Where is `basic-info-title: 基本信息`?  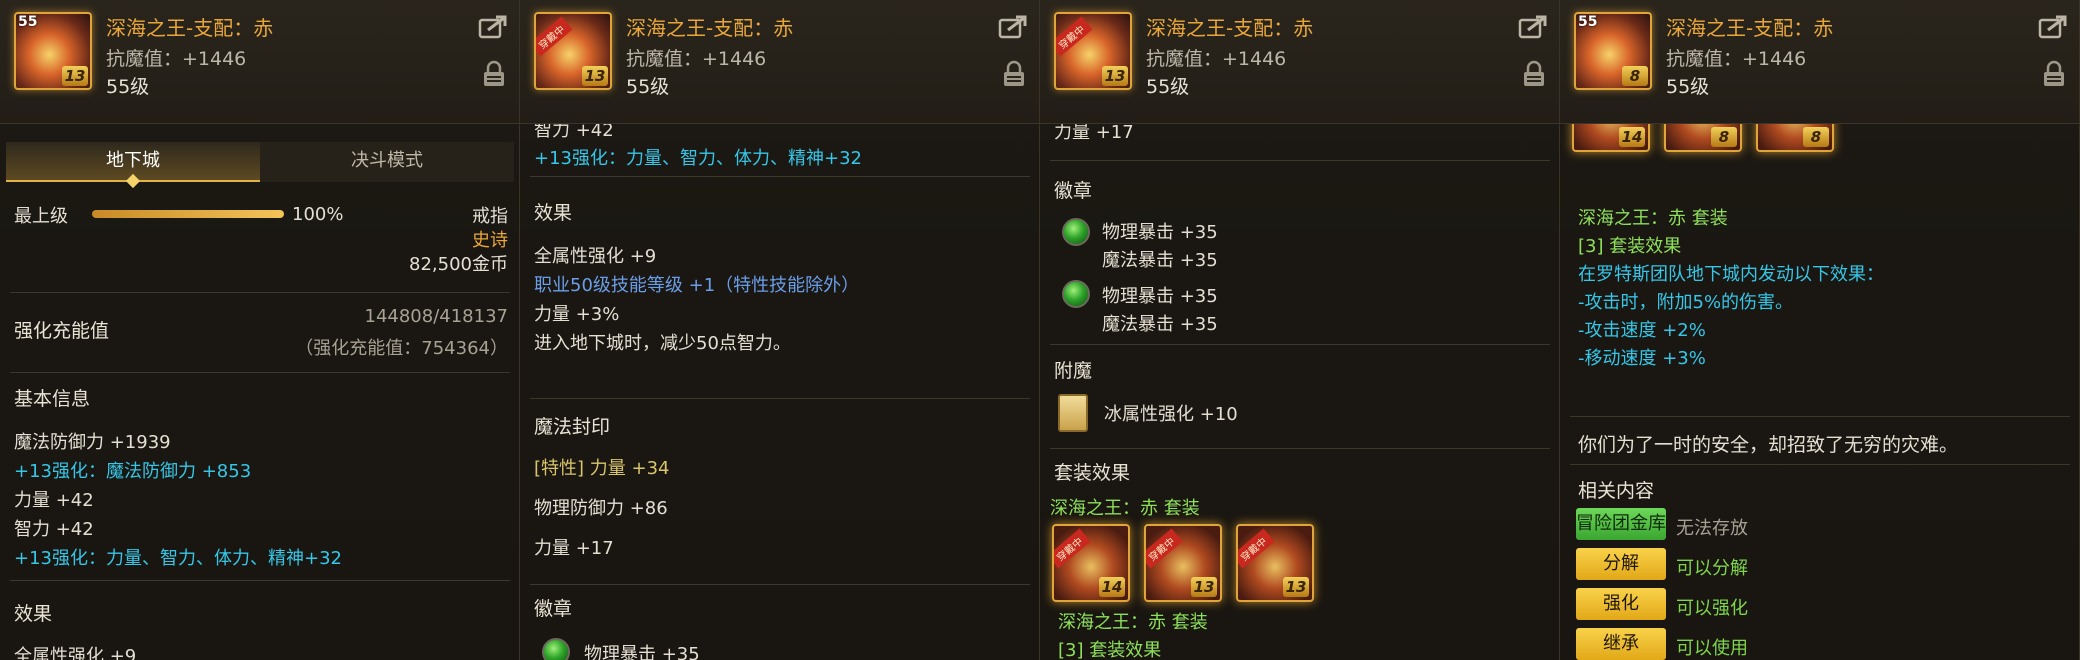
basic-info-title: 基本信息 is located at coordinates (52, 399).